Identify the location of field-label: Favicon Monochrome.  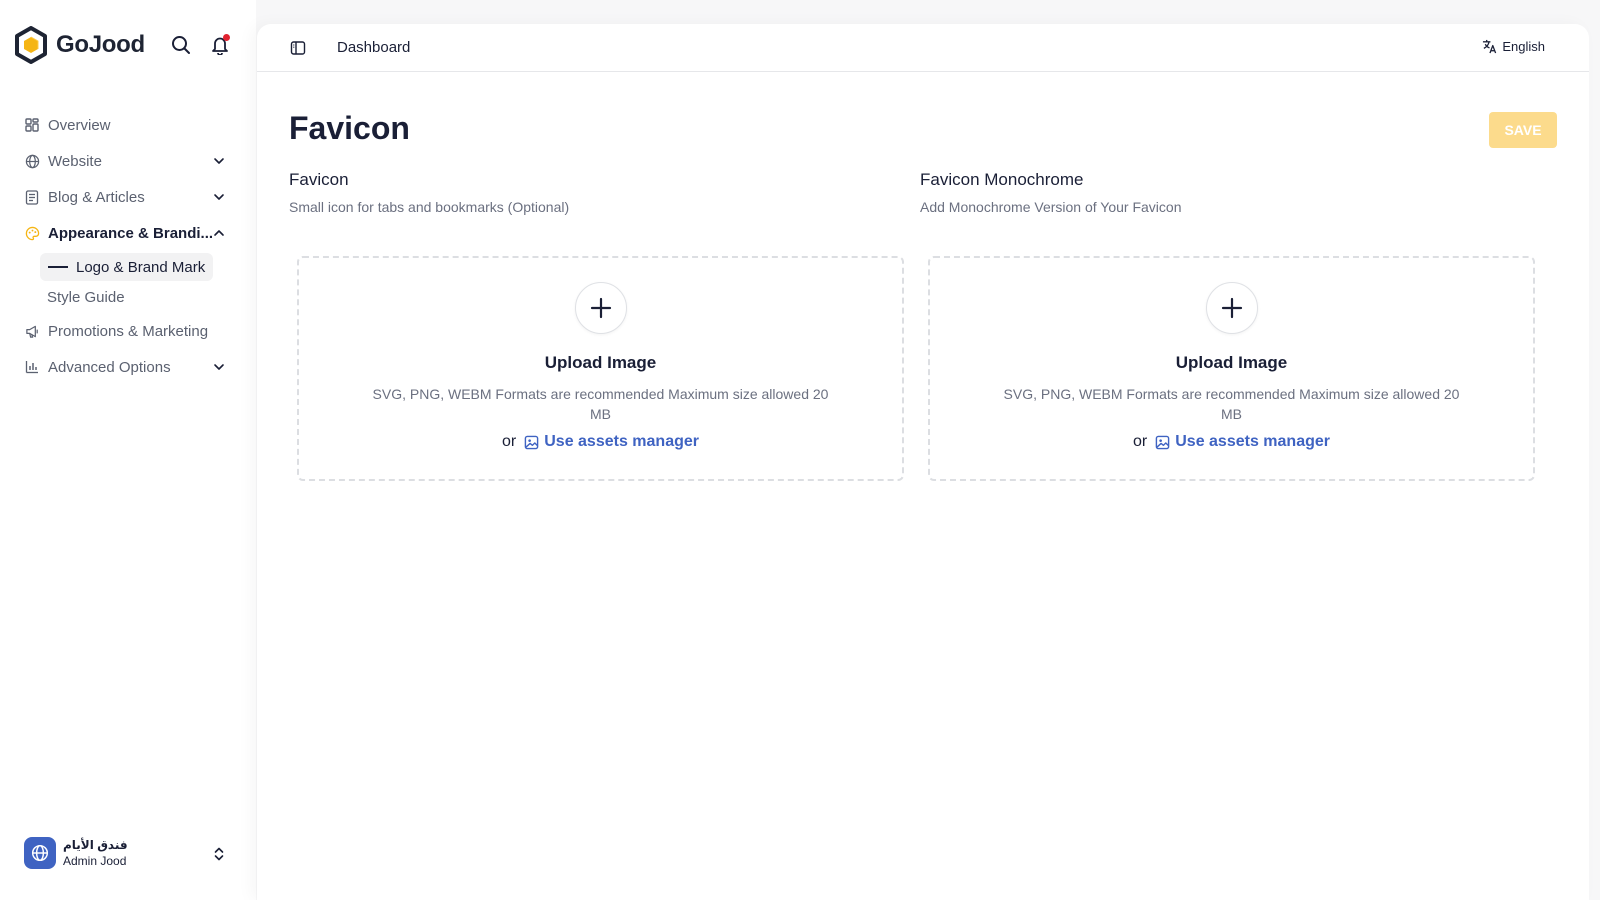
(1002, 179).